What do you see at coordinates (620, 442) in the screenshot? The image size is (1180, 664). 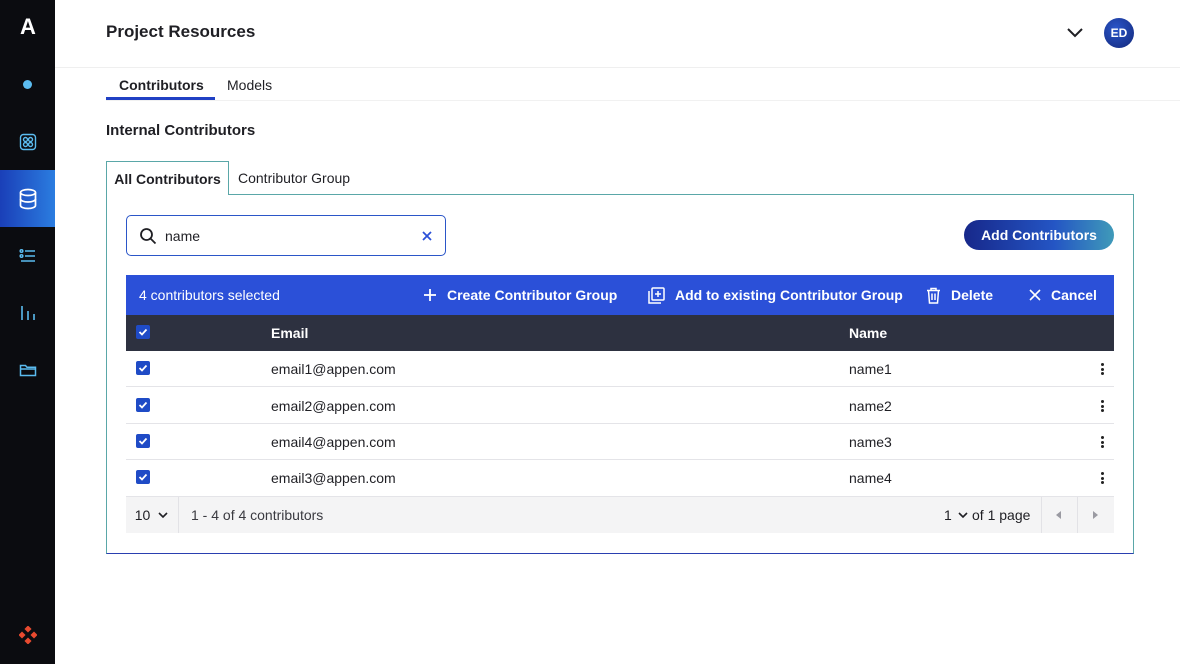 I see `table-row: email4@appen.com name3` at bounding box center [620, 442].